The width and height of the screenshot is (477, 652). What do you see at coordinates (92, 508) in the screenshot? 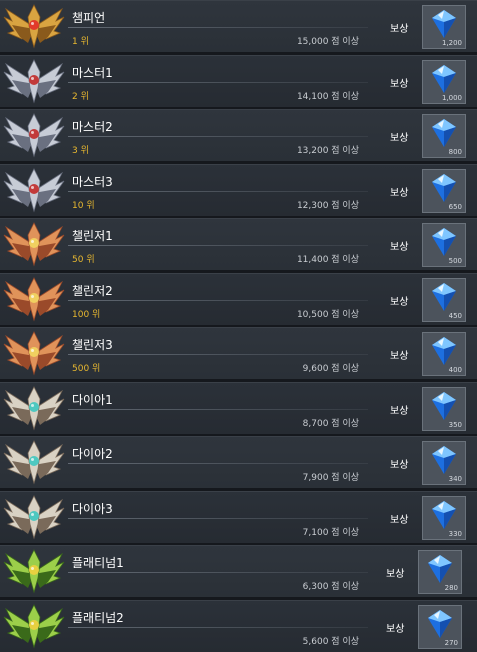
I see `rank-name: 다이아3` at bounding box center [92, 508].